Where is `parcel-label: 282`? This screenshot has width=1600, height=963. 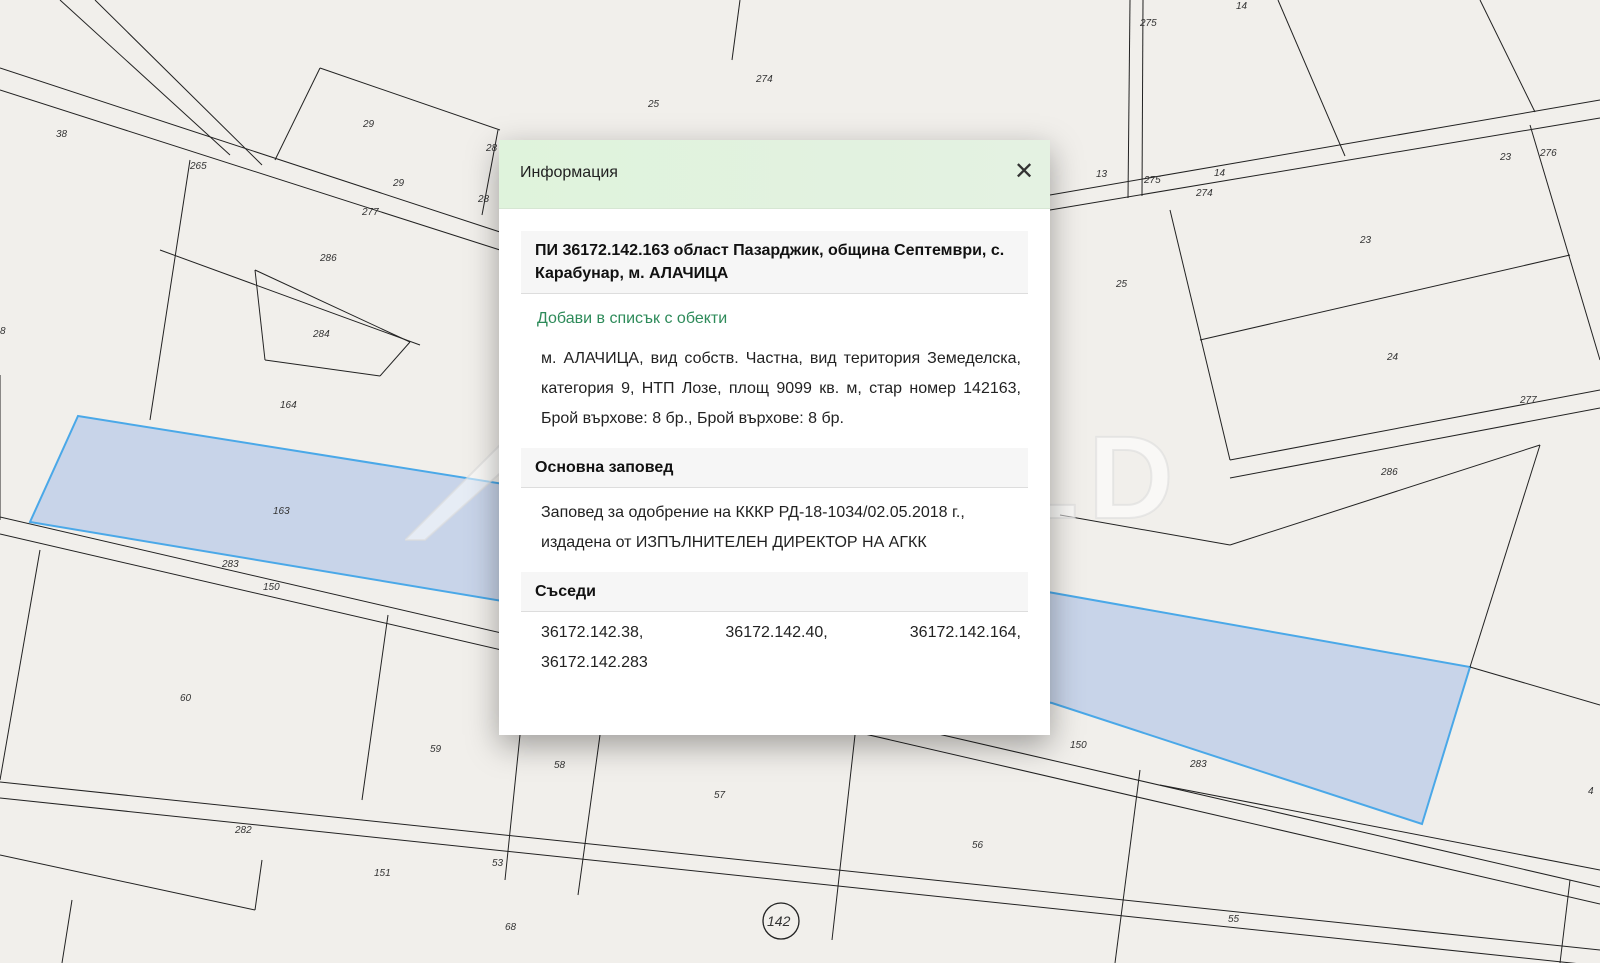
parcel-label: 282 is located at coordinates (243, 830).